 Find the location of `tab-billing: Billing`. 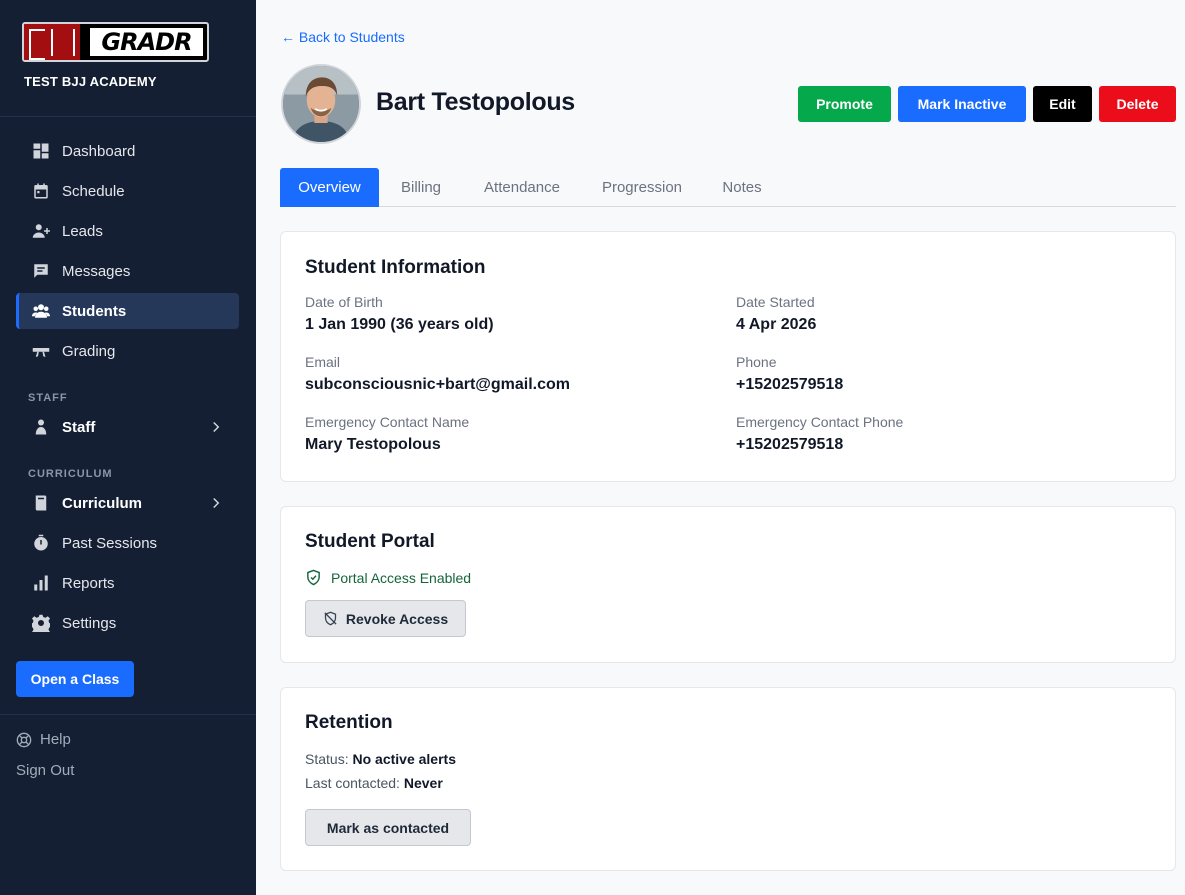

tab-billing: Billing is located at coordinates (421, 187).